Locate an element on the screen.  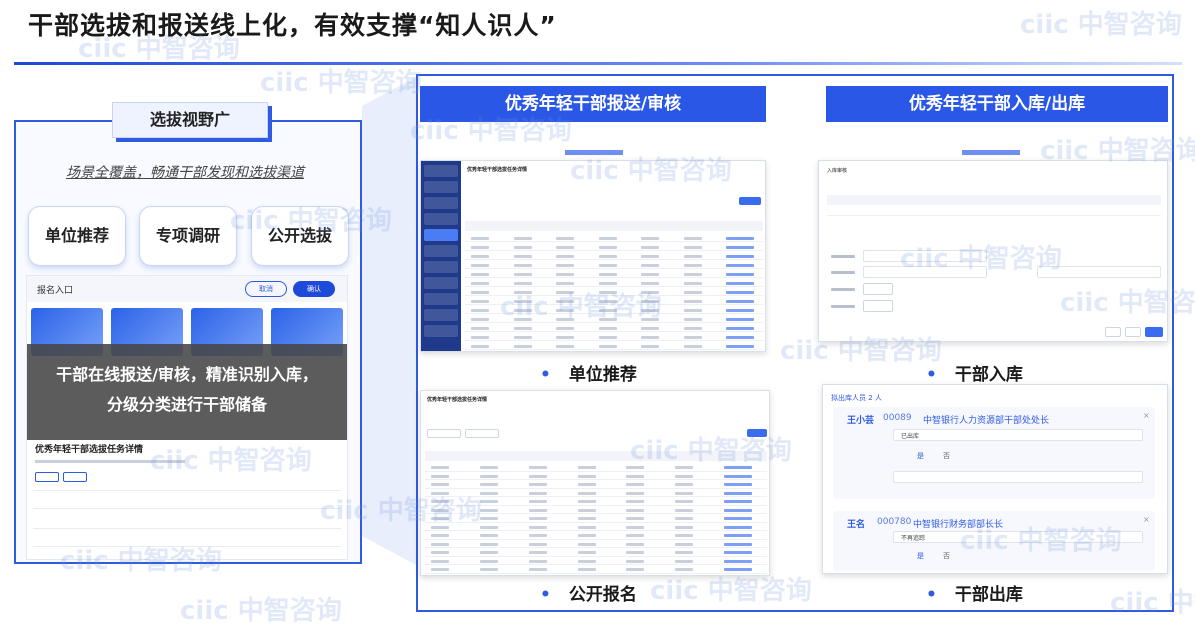
confirm-button is located at coordinates (1154, 332).